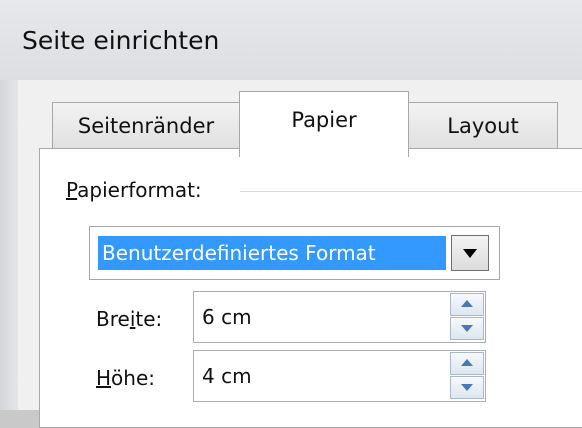 Image resolution: width=582 pixels, height=428 pixels. I want to click on tab-layout: Layout, so click(483, 126).